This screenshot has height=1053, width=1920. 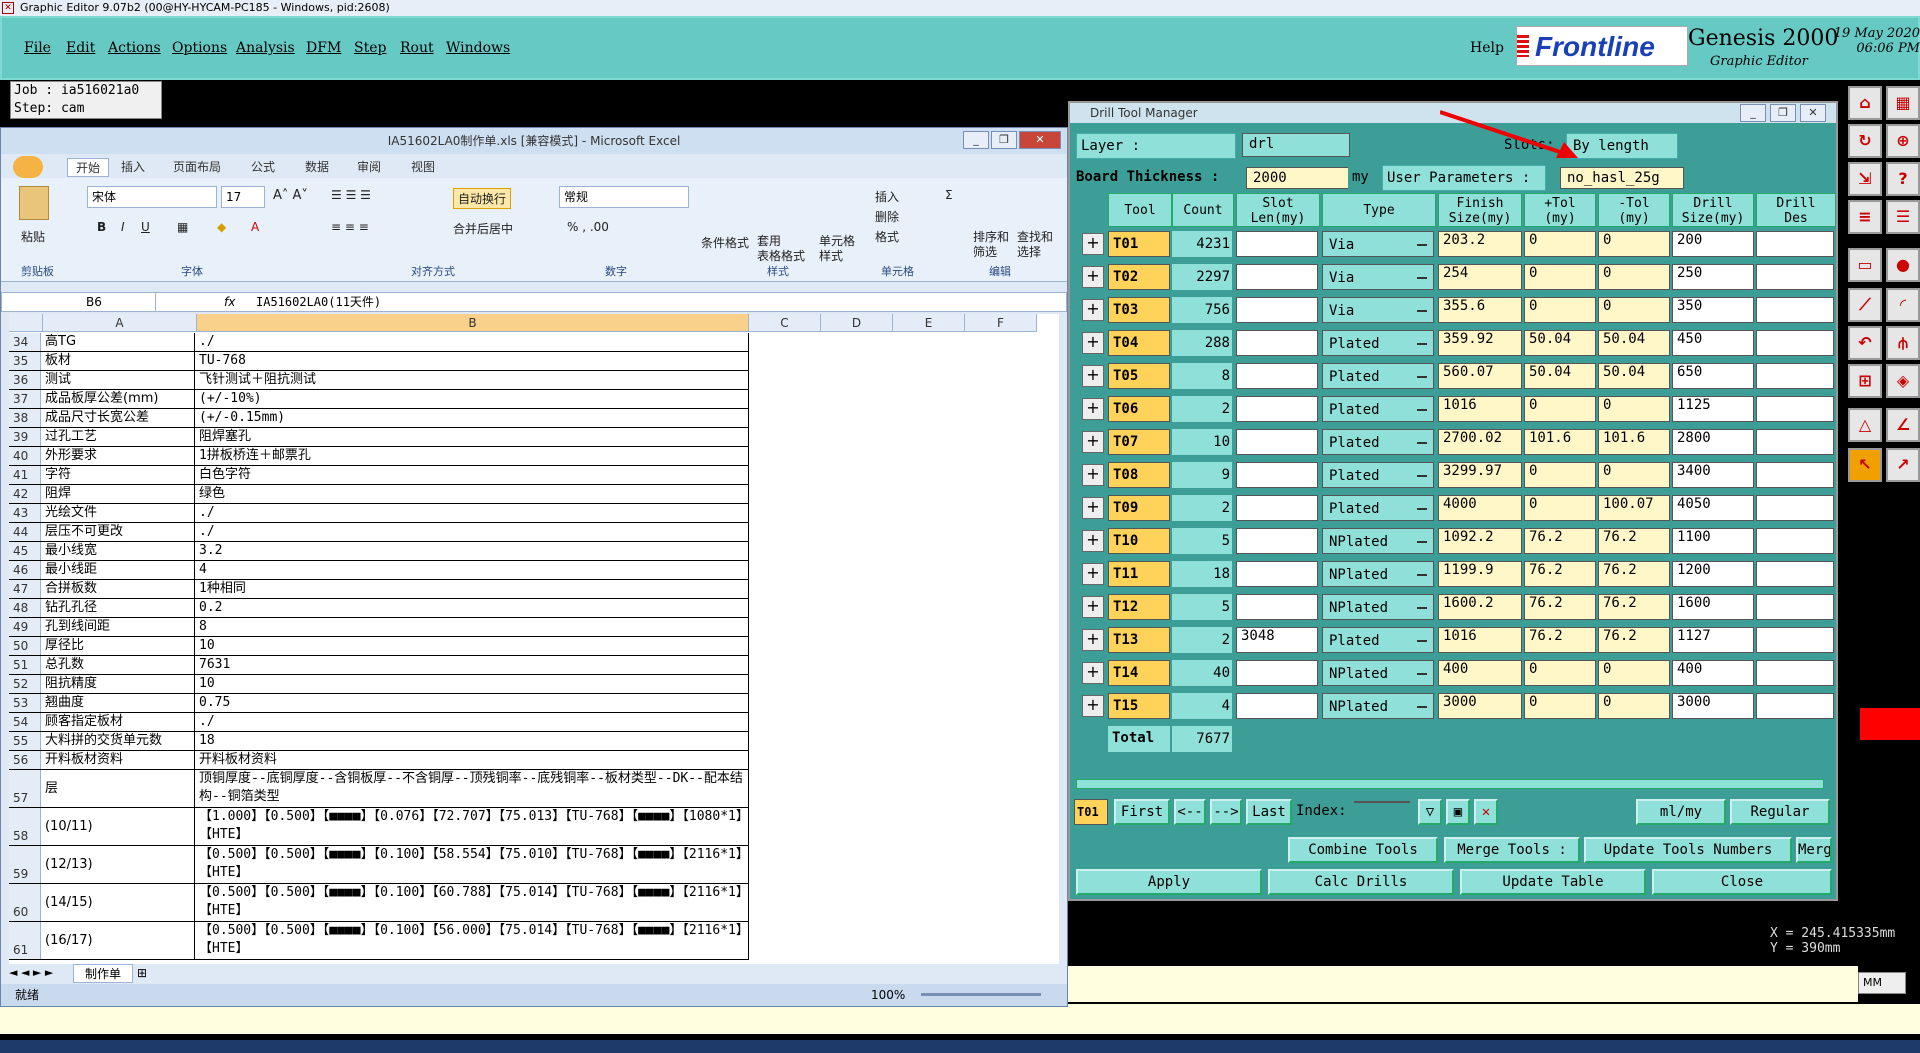 I want to click on cell-style-button: 单元格 样式, so click(x=837, y=249).